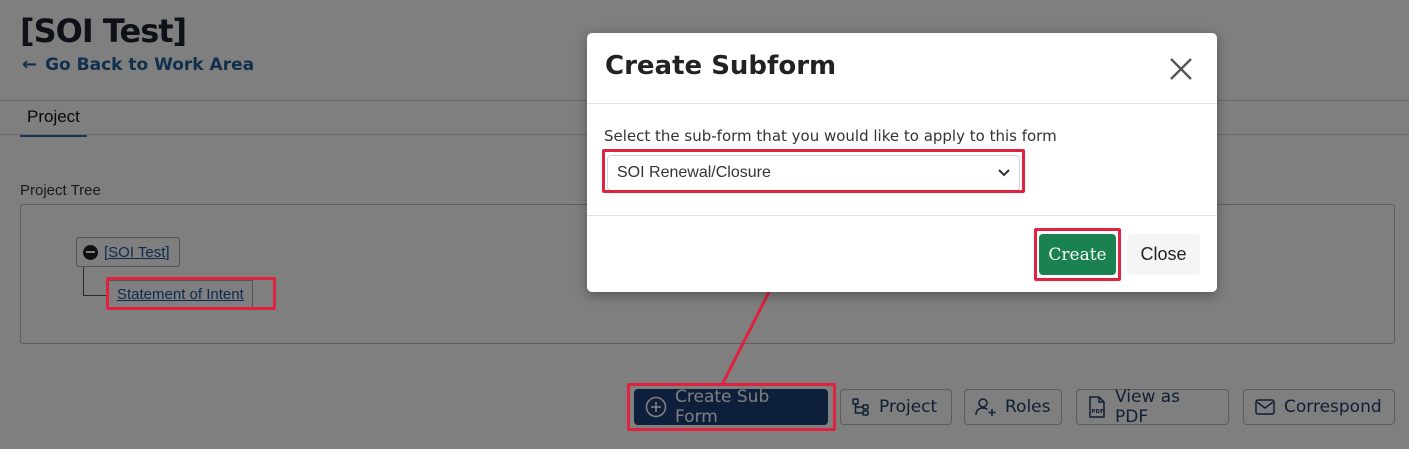  Describe the element at coordinates (1077, 254) in the screenshot. I see `highlight-create-button` at that location.